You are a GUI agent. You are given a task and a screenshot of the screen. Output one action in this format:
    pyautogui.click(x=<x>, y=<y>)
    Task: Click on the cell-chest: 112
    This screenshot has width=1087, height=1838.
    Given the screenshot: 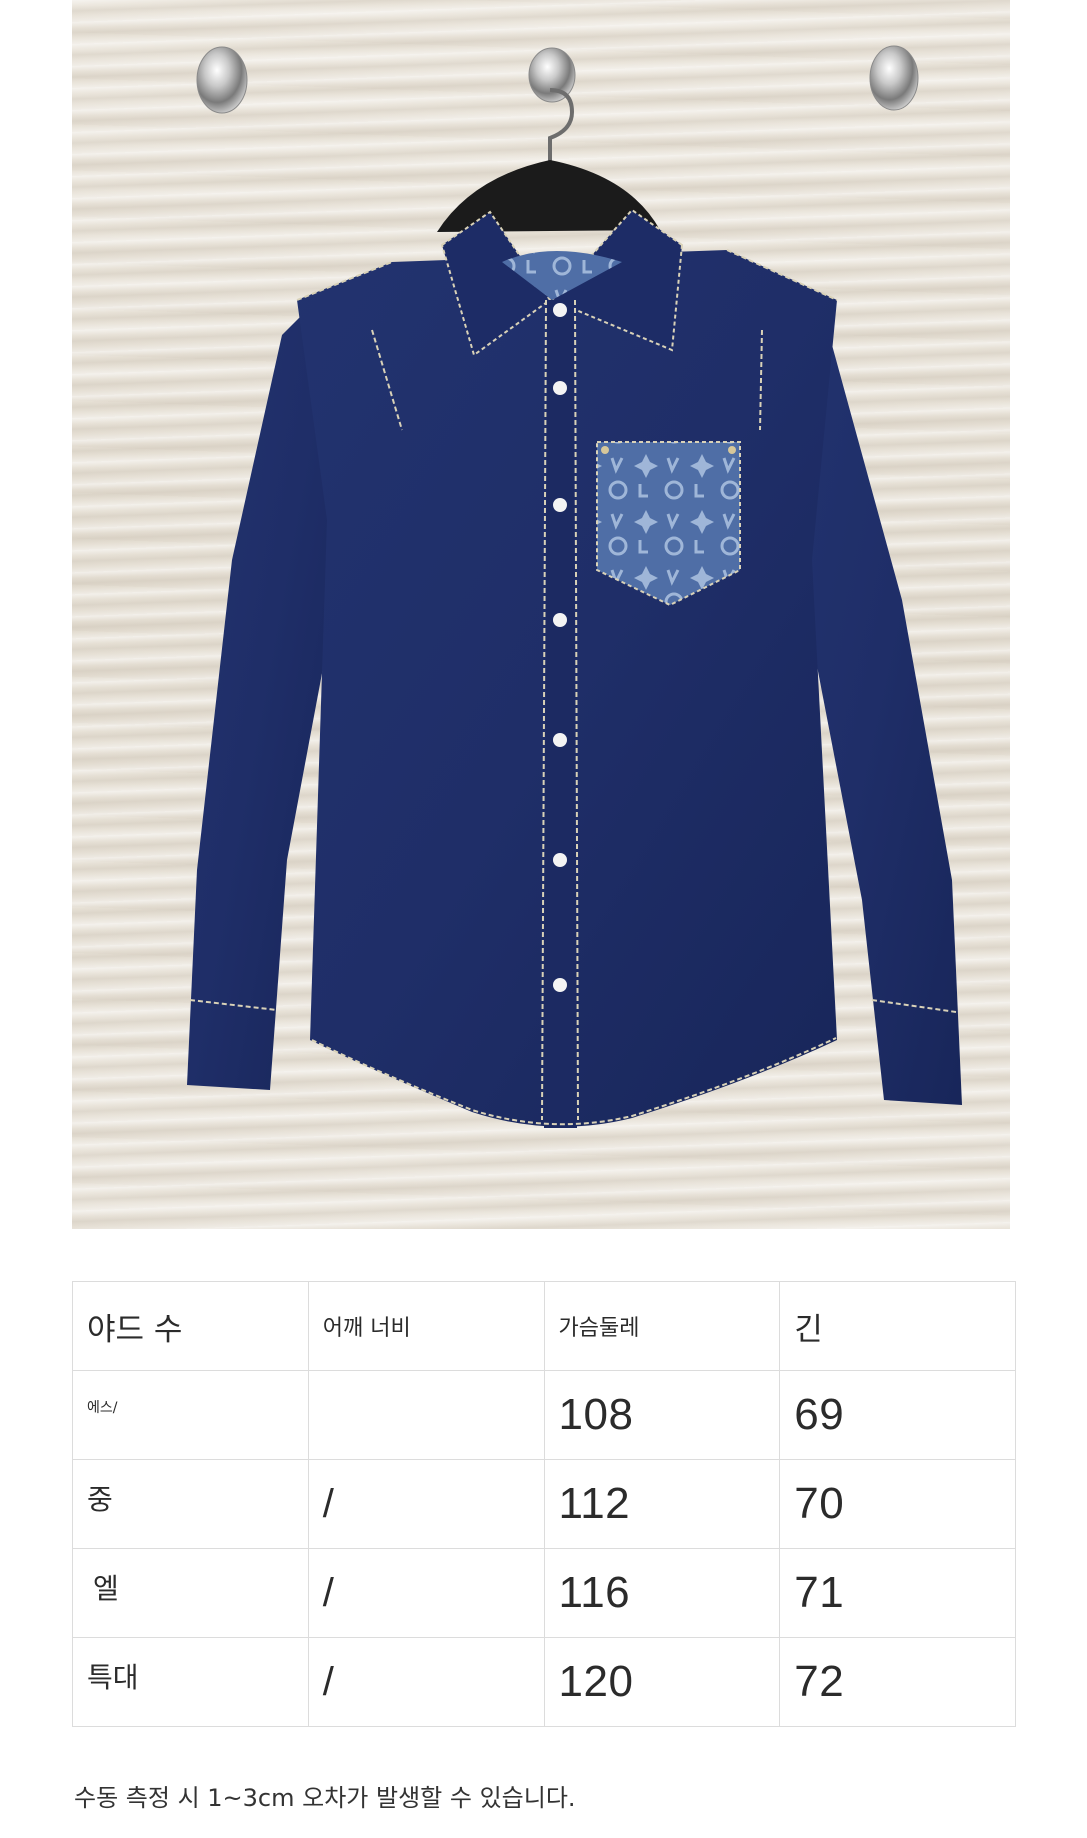 What is the action you would take?
    pyautogui.click(x=662, y=1504)
    